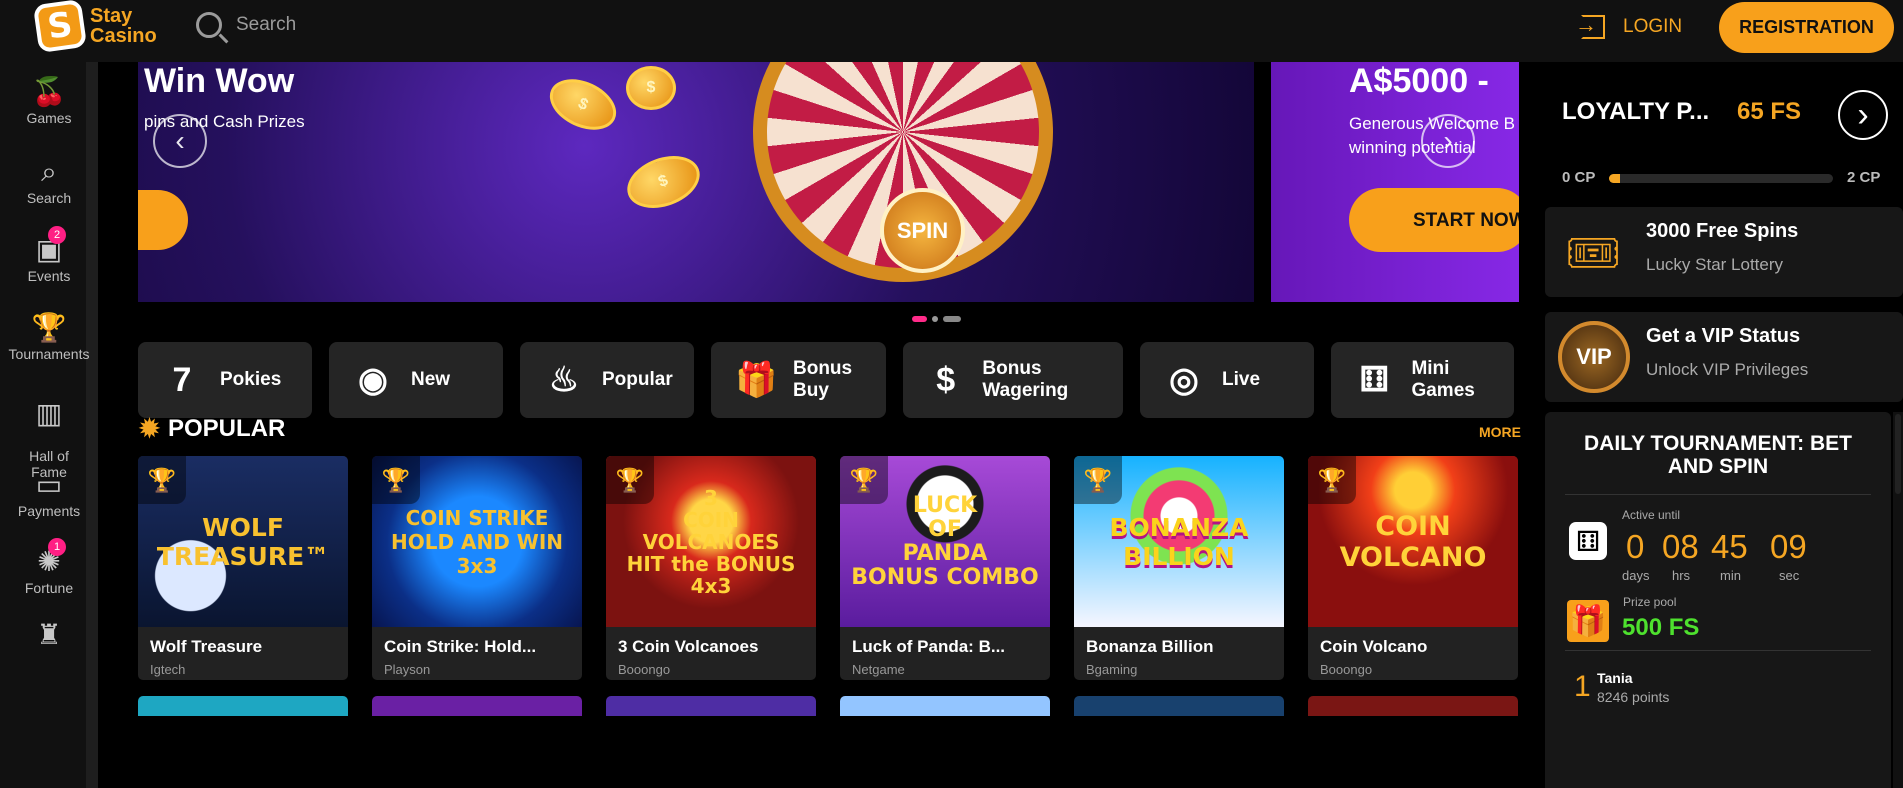 The image size is (1903, 788). Describe the element at coordinates (1729, 546) in the screenshot. I see `timer-minutes: 45` at that location.